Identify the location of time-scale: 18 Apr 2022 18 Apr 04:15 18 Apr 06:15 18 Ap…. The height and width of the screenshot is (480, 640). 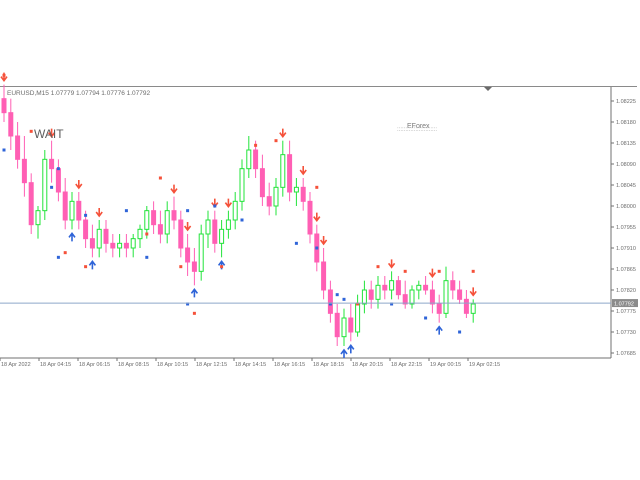
(250, 363).